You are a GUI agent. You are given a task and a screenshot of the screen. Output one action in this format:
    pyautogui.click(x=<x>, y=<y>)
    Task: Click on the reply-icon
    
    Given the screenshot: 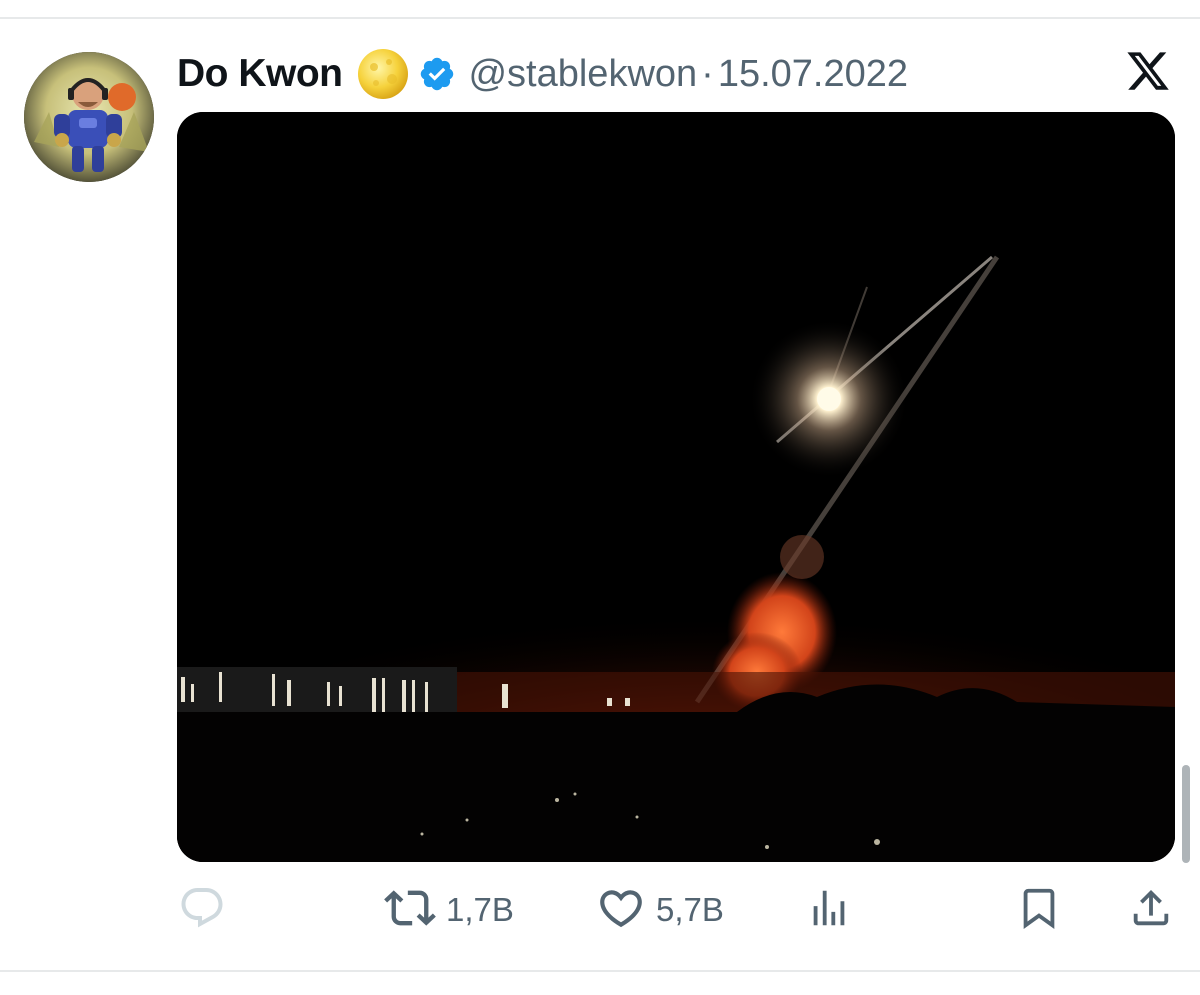 What is the action you would take?
    pyautogui.click(x=202, y=910)
    